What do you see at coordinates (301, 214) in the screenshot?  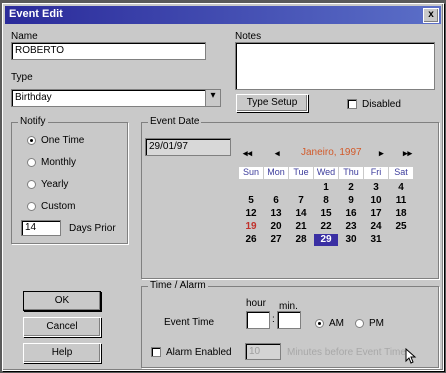 I see `calendar-day: 14` at bounding box center [301, 214].